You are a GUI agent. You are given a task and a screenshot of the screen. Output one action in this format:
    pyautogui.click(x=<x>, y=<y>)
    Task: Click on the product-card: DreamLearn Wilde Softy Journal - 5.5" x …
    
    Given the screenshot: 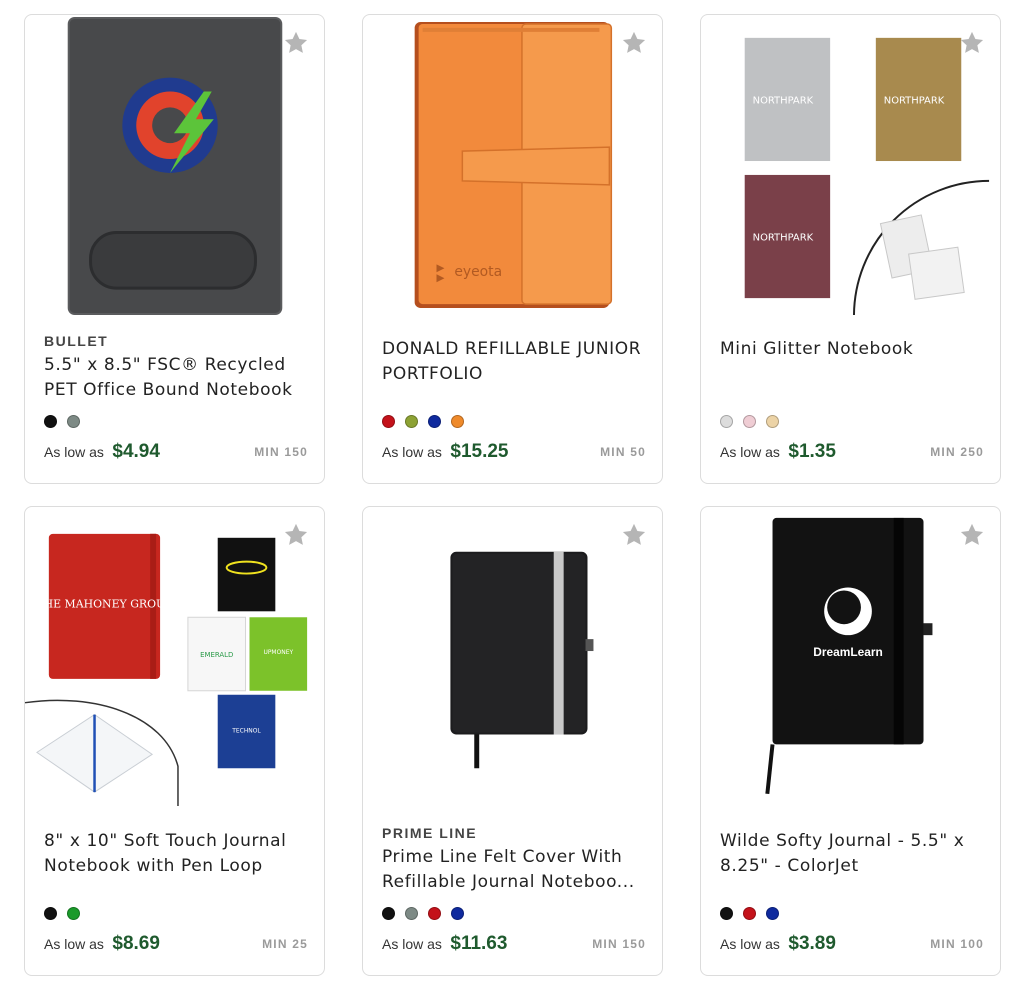 What is the action you would take?
    pyautogui.click(x=850, y=741)
    